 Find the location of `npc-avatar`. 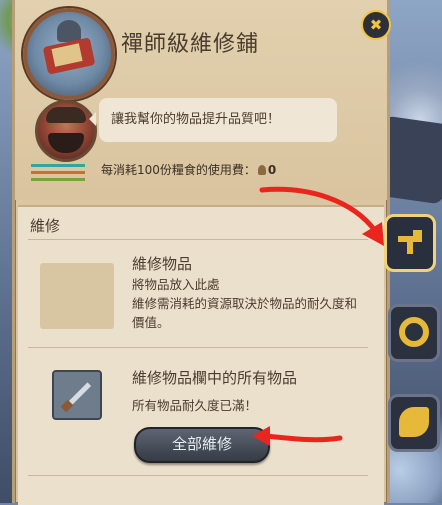

npc-avatar is located at coordinates (66, 131).